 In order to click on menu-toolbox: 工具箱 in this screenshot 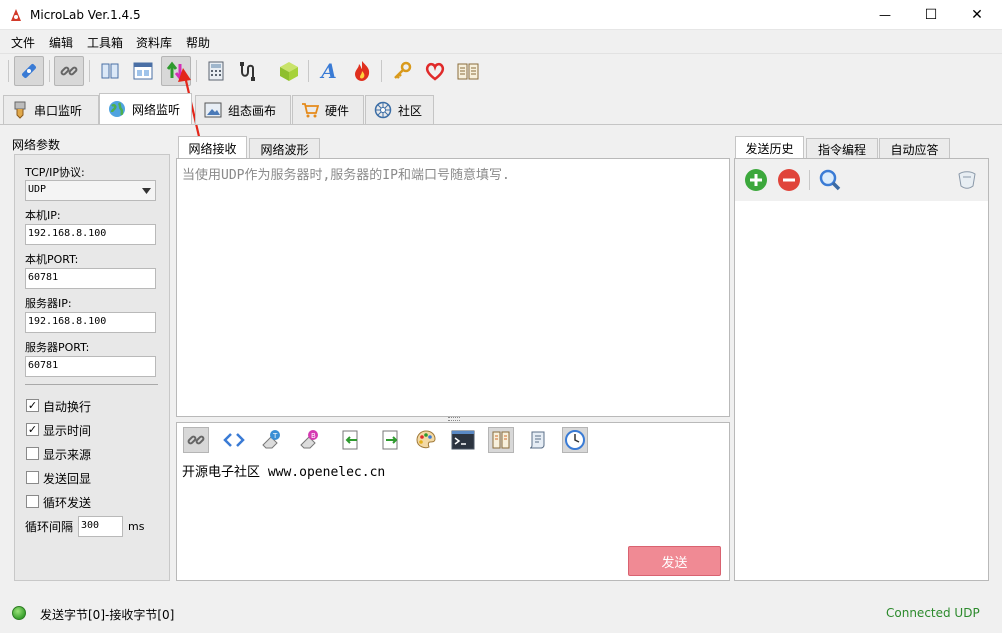, I will do `click(105, 42)`.